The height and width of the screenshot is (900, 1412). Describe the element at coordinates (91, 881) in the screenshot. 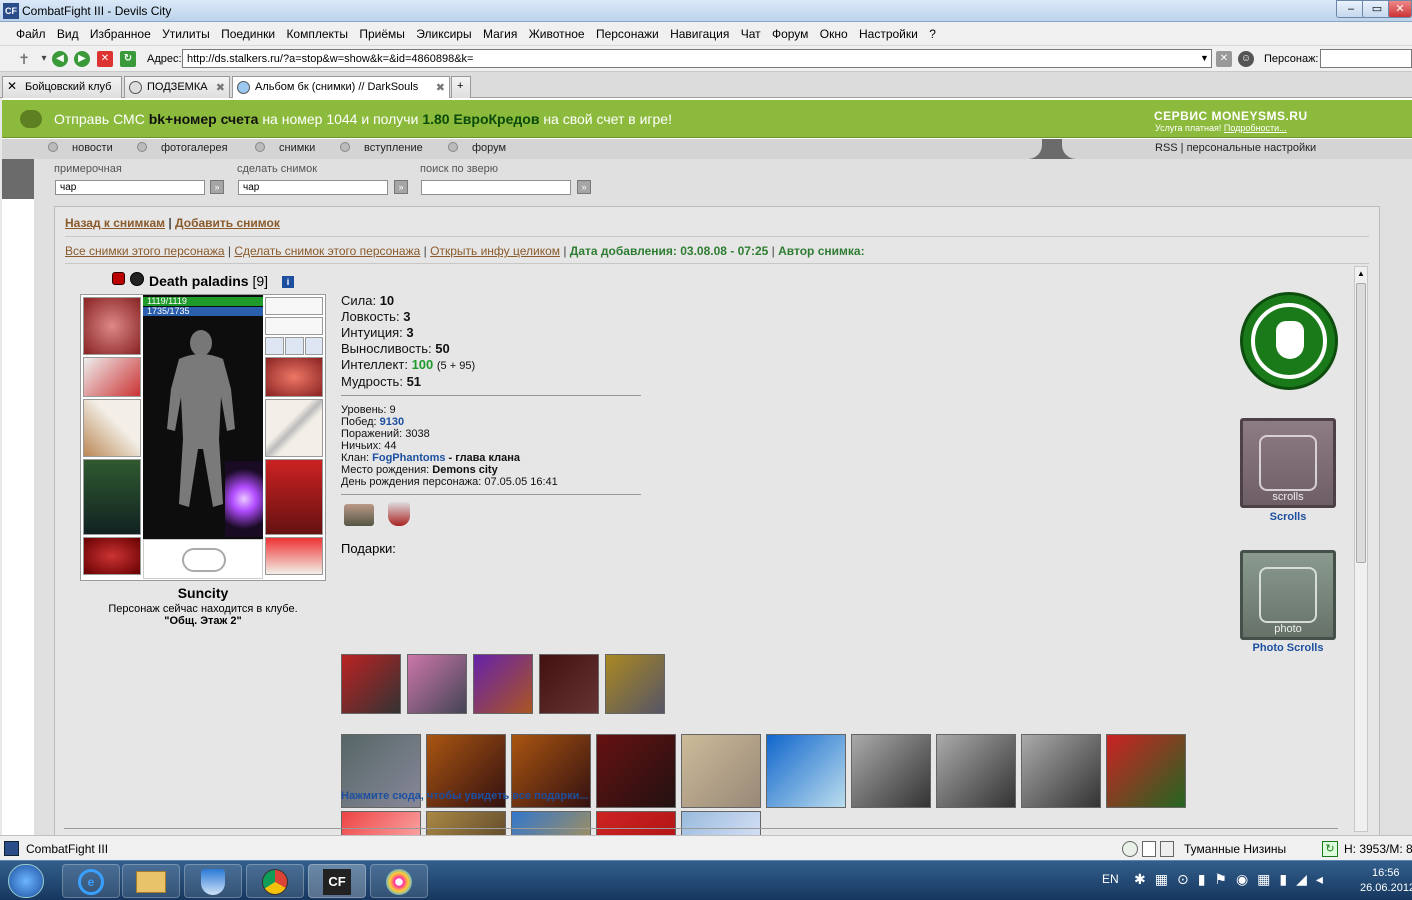

I see `ie-taskbar-button: e` at that location.